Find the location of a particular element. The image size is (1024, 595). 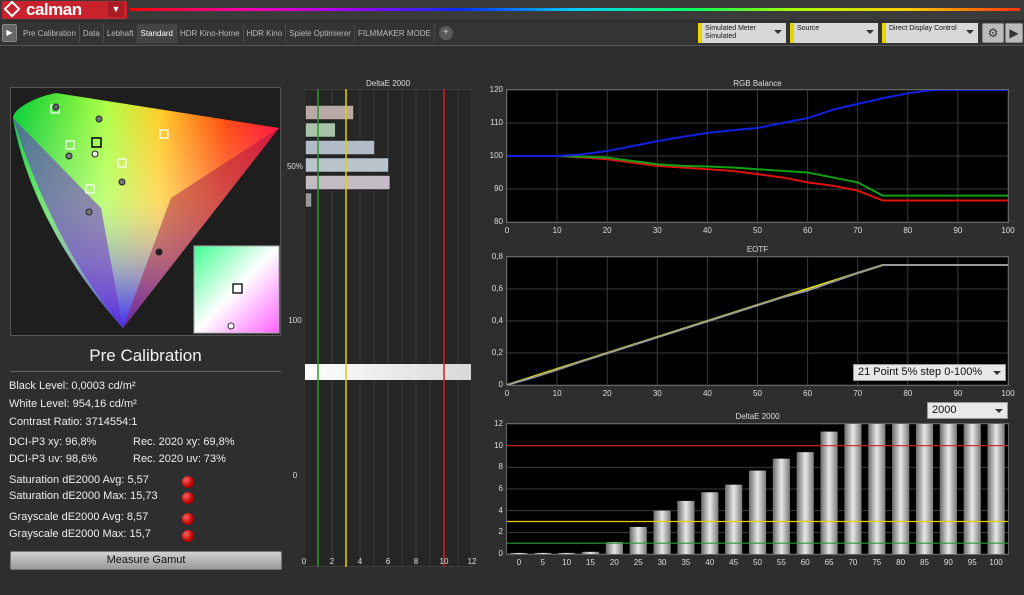

eotf-point-select: 21 Point 5% step 0-100% is located at coordinates (929, 372).